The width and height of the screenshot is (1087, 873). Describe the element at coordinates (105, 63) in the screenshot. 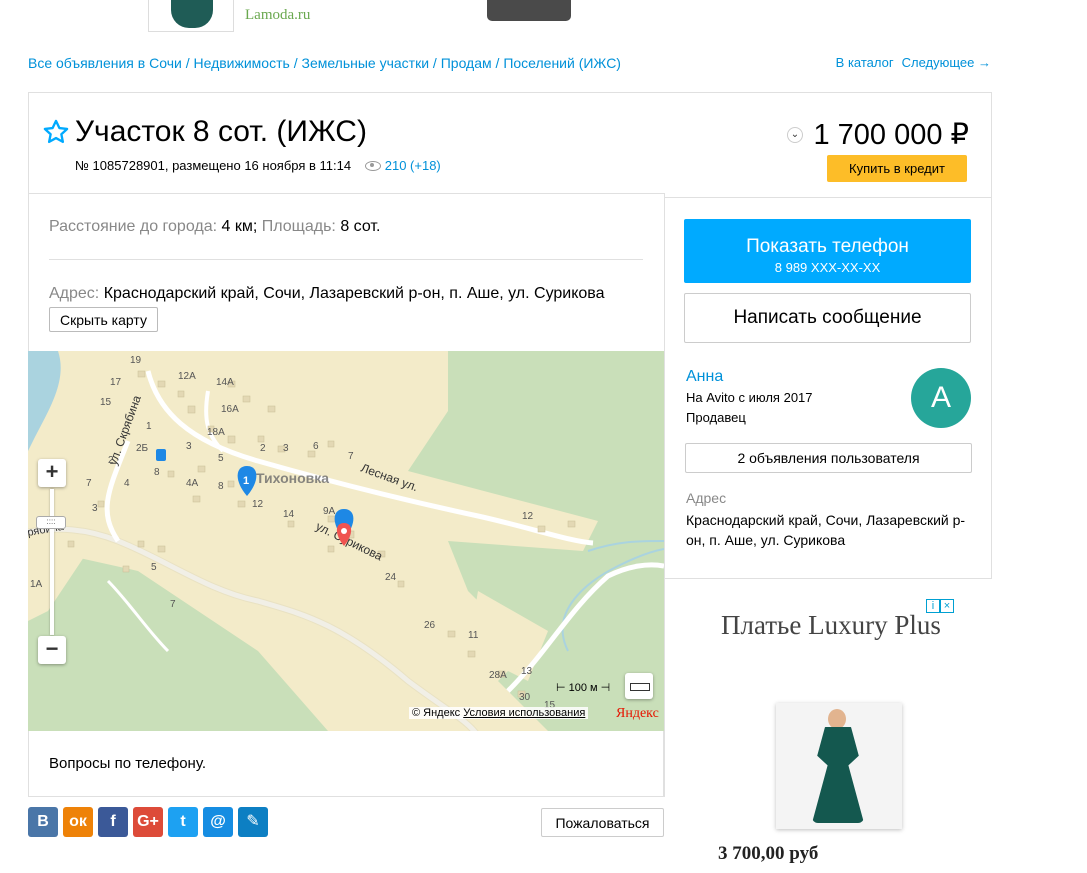

I see `breadcrumb-item: Все объявления в Сочи` at that location.